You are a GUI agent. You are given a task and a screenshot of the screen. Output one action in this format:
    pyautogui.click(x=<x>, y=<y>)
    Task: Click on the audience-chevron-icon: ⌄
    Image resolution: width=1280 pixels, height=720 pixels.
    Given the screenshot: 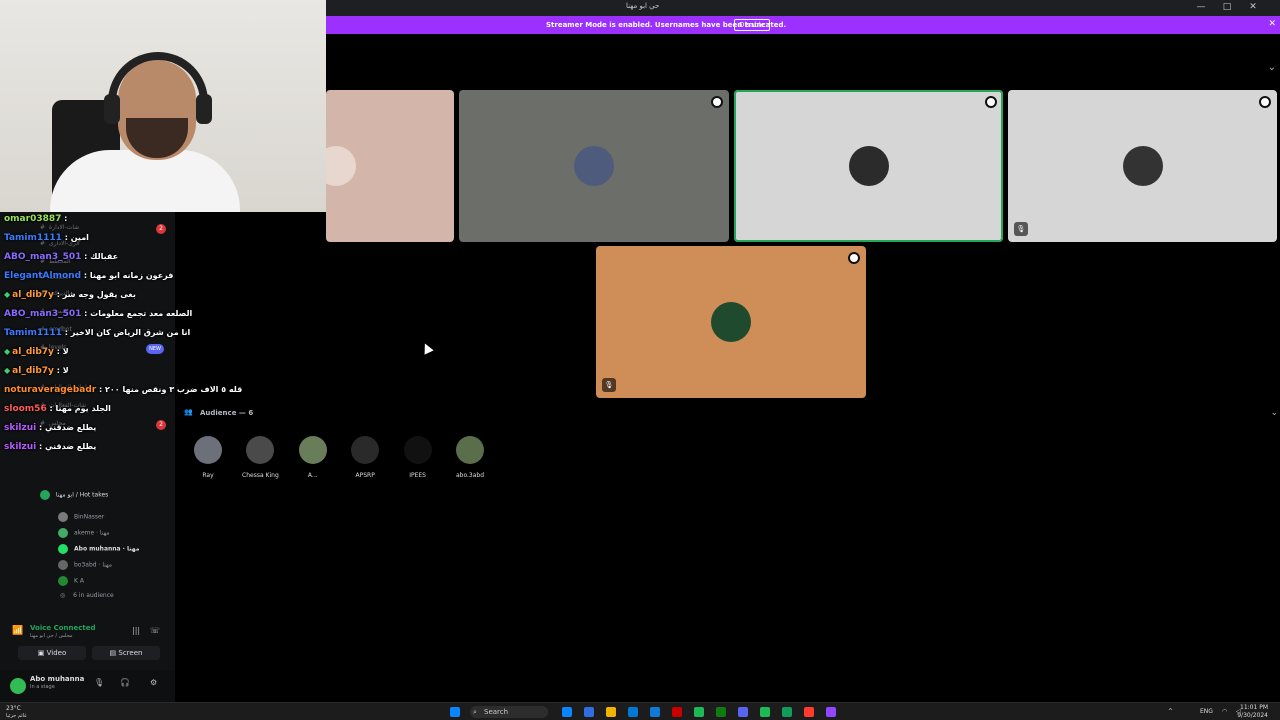 What is the action you would take?
    pyautogui.click(x=1274, y=413)
    